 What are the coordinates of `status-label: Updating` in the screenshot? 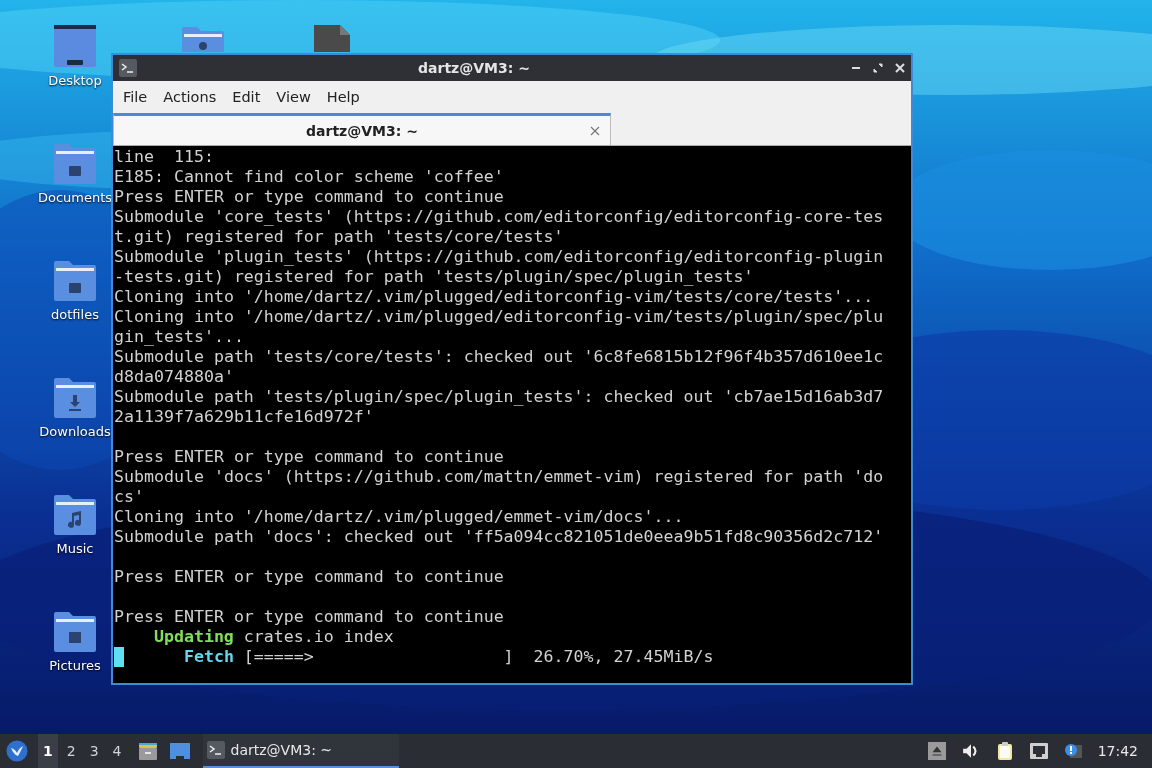 It's located at (193, 637).